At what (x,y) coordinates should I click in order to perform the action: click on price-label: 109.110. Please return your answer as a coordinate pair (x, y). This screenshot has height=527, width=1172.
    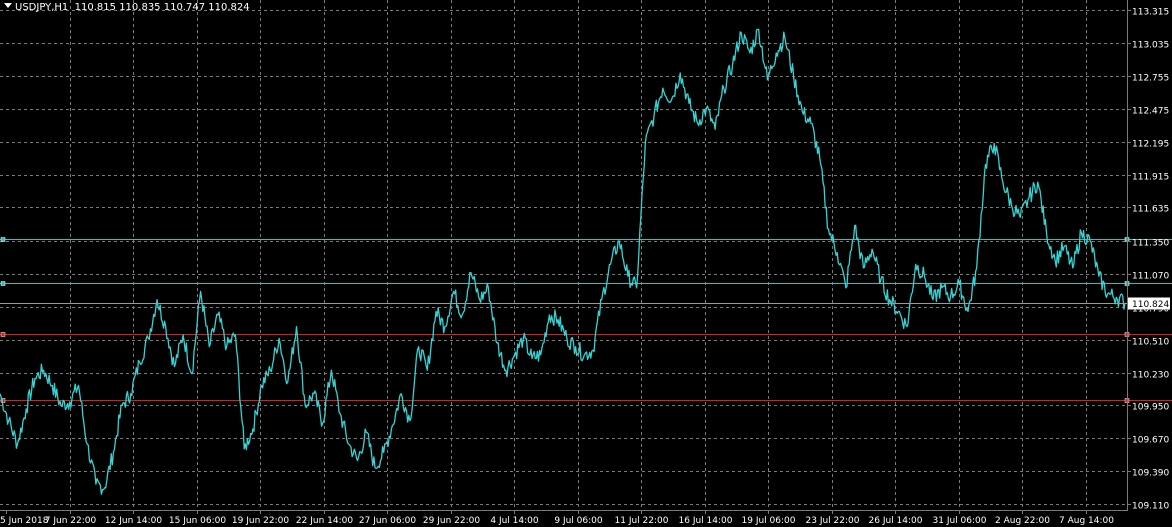
    Looking at the image, I should click on (1150, 507).